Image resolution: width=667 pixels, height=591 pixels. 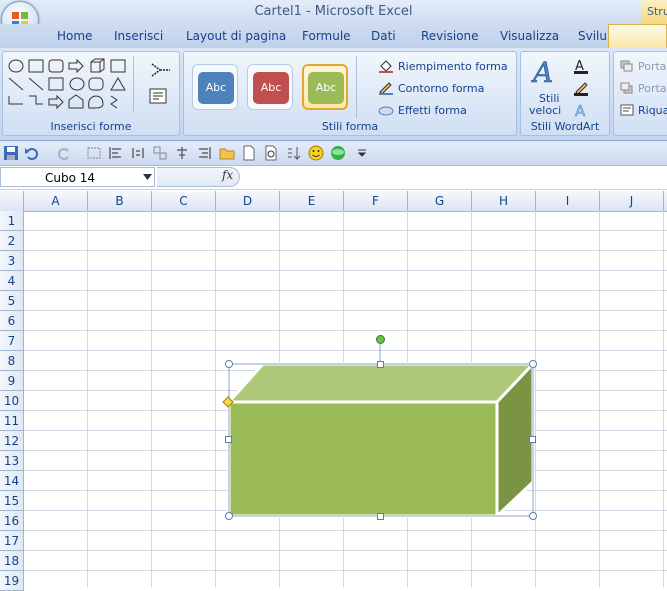 I want to click on align-left-icon, so click(x=116, y=153).